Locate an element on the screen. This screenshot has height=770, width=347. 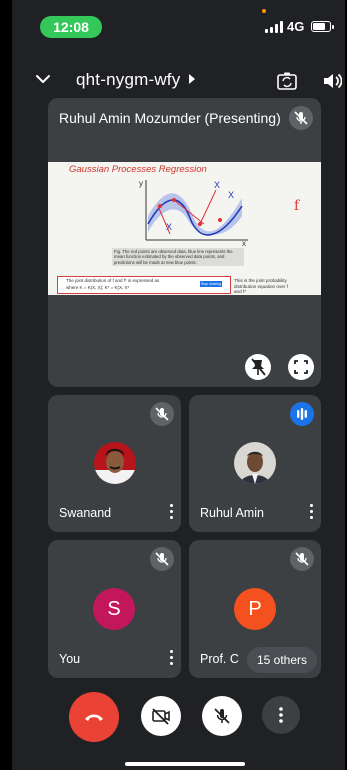
end-call-button is located at coordinates (94, 717).